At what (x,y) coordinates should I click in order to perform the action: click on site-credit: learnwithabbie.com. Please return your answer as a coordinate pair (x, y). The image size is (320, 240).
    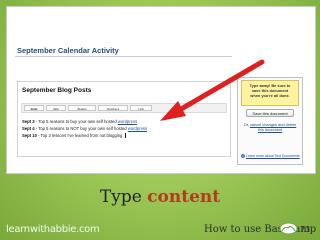
    Looking at the image, I should click on (53, 229).